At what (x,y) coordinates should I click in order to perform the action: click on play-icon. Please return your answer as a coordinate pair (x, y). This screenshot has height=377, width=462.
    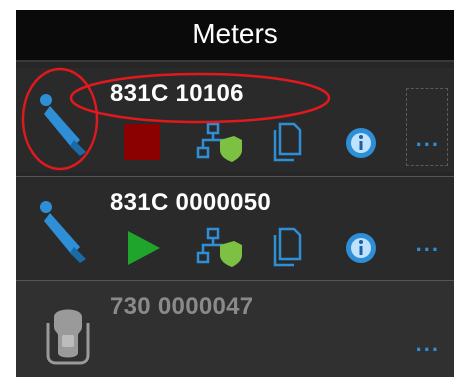
    Looking at the image, I should click on (144, 248).